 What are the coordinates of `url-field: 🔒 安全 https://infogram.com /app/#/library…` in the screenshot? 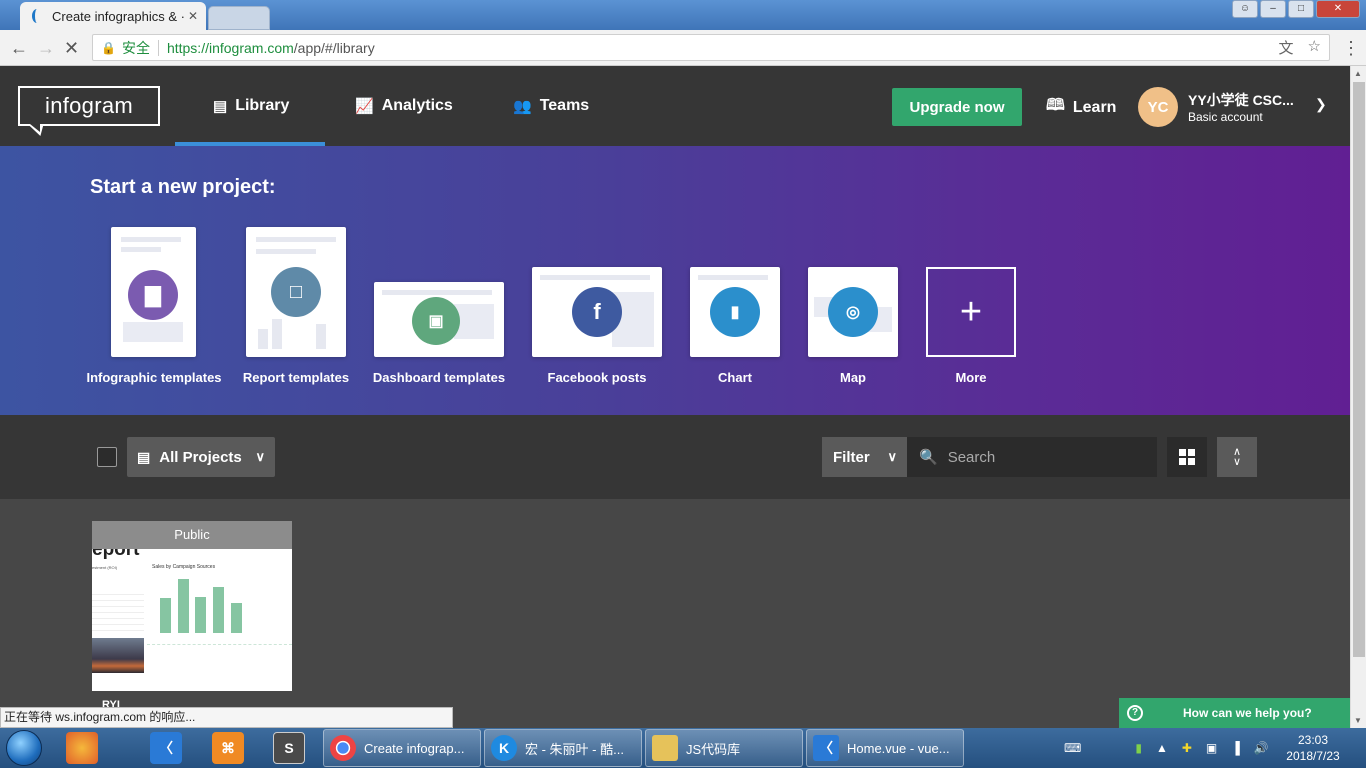 It's located at (711, 47).